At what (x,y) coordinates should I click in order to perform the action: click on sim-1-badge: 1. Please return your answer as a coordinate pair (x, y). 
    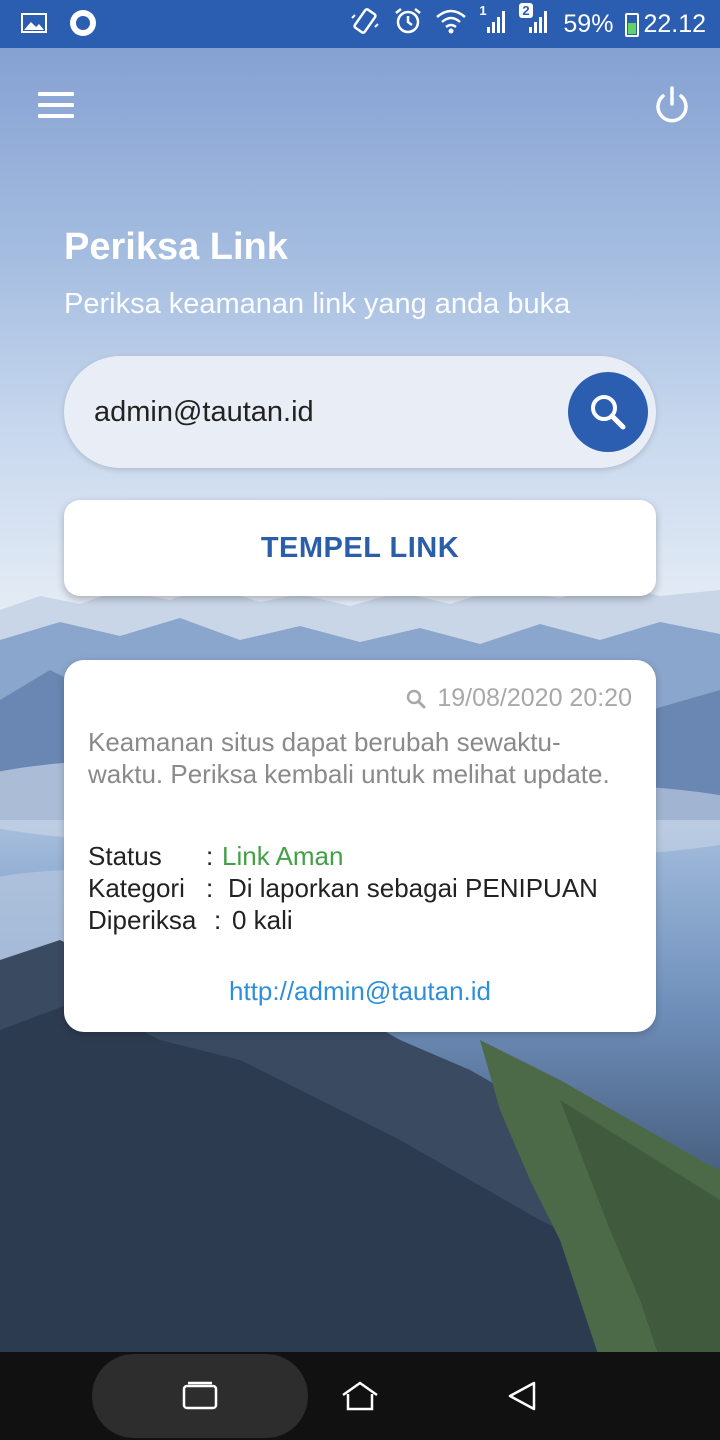
    Looking at the image, I should click on (483, 10).